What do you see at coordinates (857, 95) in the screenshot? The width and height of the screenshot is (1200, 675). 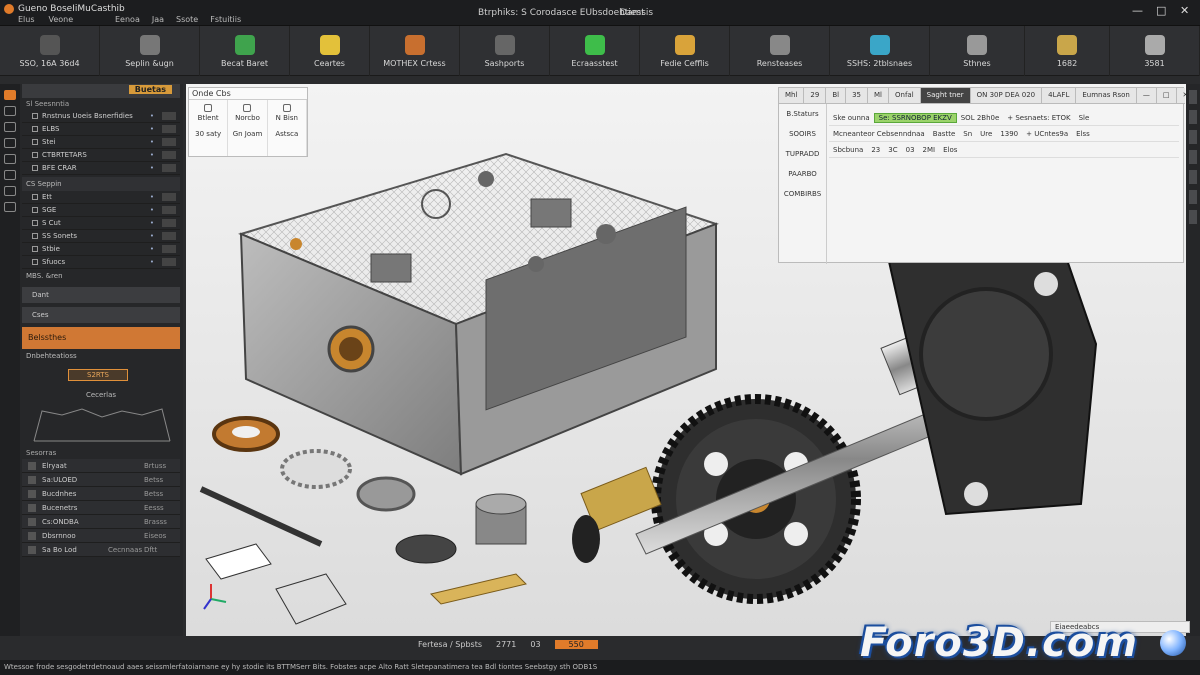 I see `properties-tab: 35` at bounding box center [857, 95].